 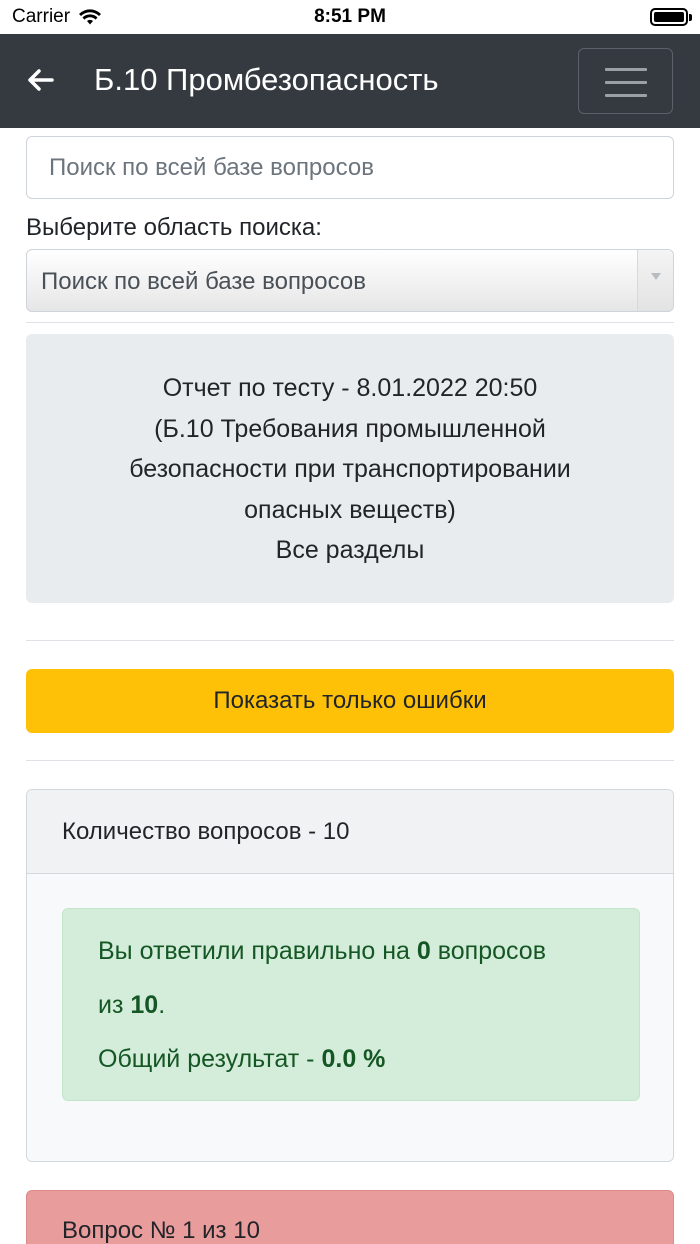 I want to click on answered-prefix: Вы ответили правильно на, so click(x=254, y=951).